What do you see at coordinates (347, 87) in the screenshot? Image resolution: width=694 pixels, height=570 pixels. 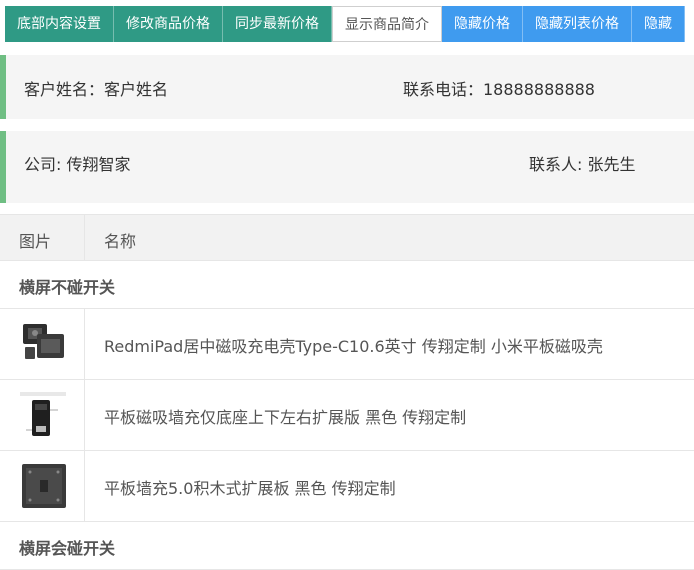 I see `customer-info-panel: 客户姓名：客户姓名 联系电话：18888888888` at bounding box center [347, 87].